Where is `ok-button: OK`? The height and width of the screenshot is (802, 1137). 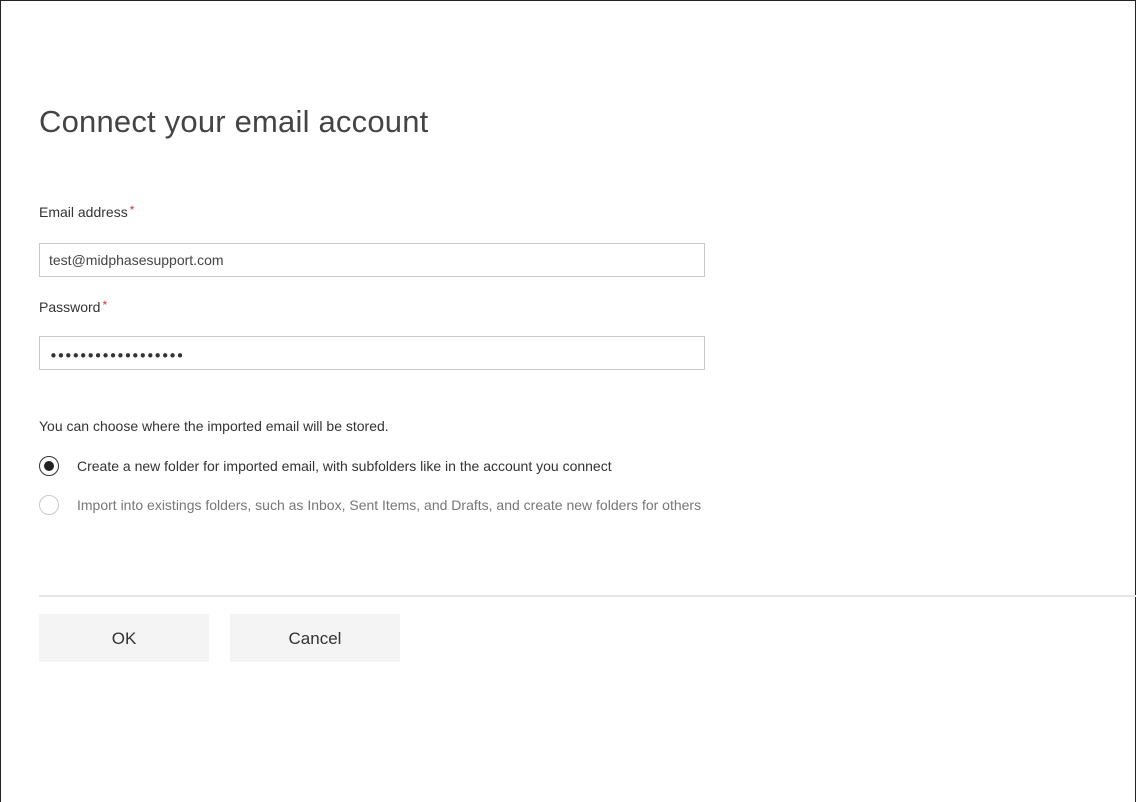 ok-button: OK is located at coordinates (124, 638).